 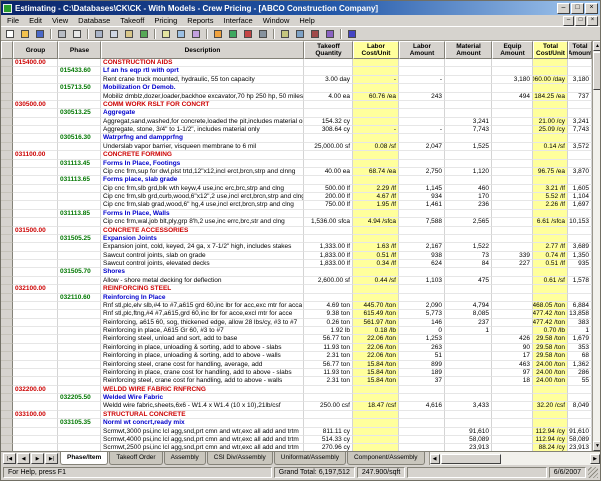 I want to click on cell-lcu: 615.49 /ton, so click(x=376, y=314).